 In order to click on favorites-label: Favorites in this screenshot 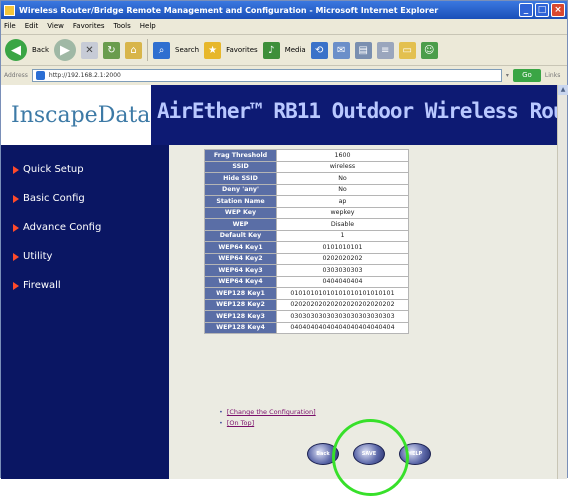, I will do `click(242, 50)`.